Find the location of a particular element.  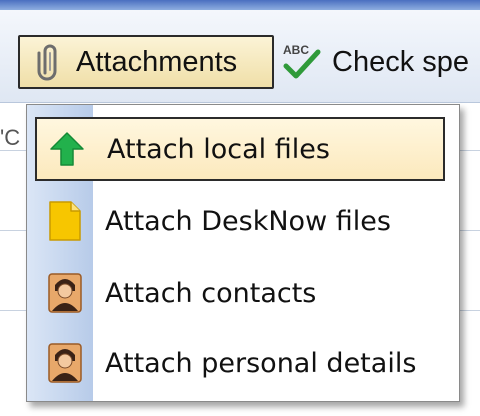

attachments-button: Attachments is located at coordinates (146, 62).